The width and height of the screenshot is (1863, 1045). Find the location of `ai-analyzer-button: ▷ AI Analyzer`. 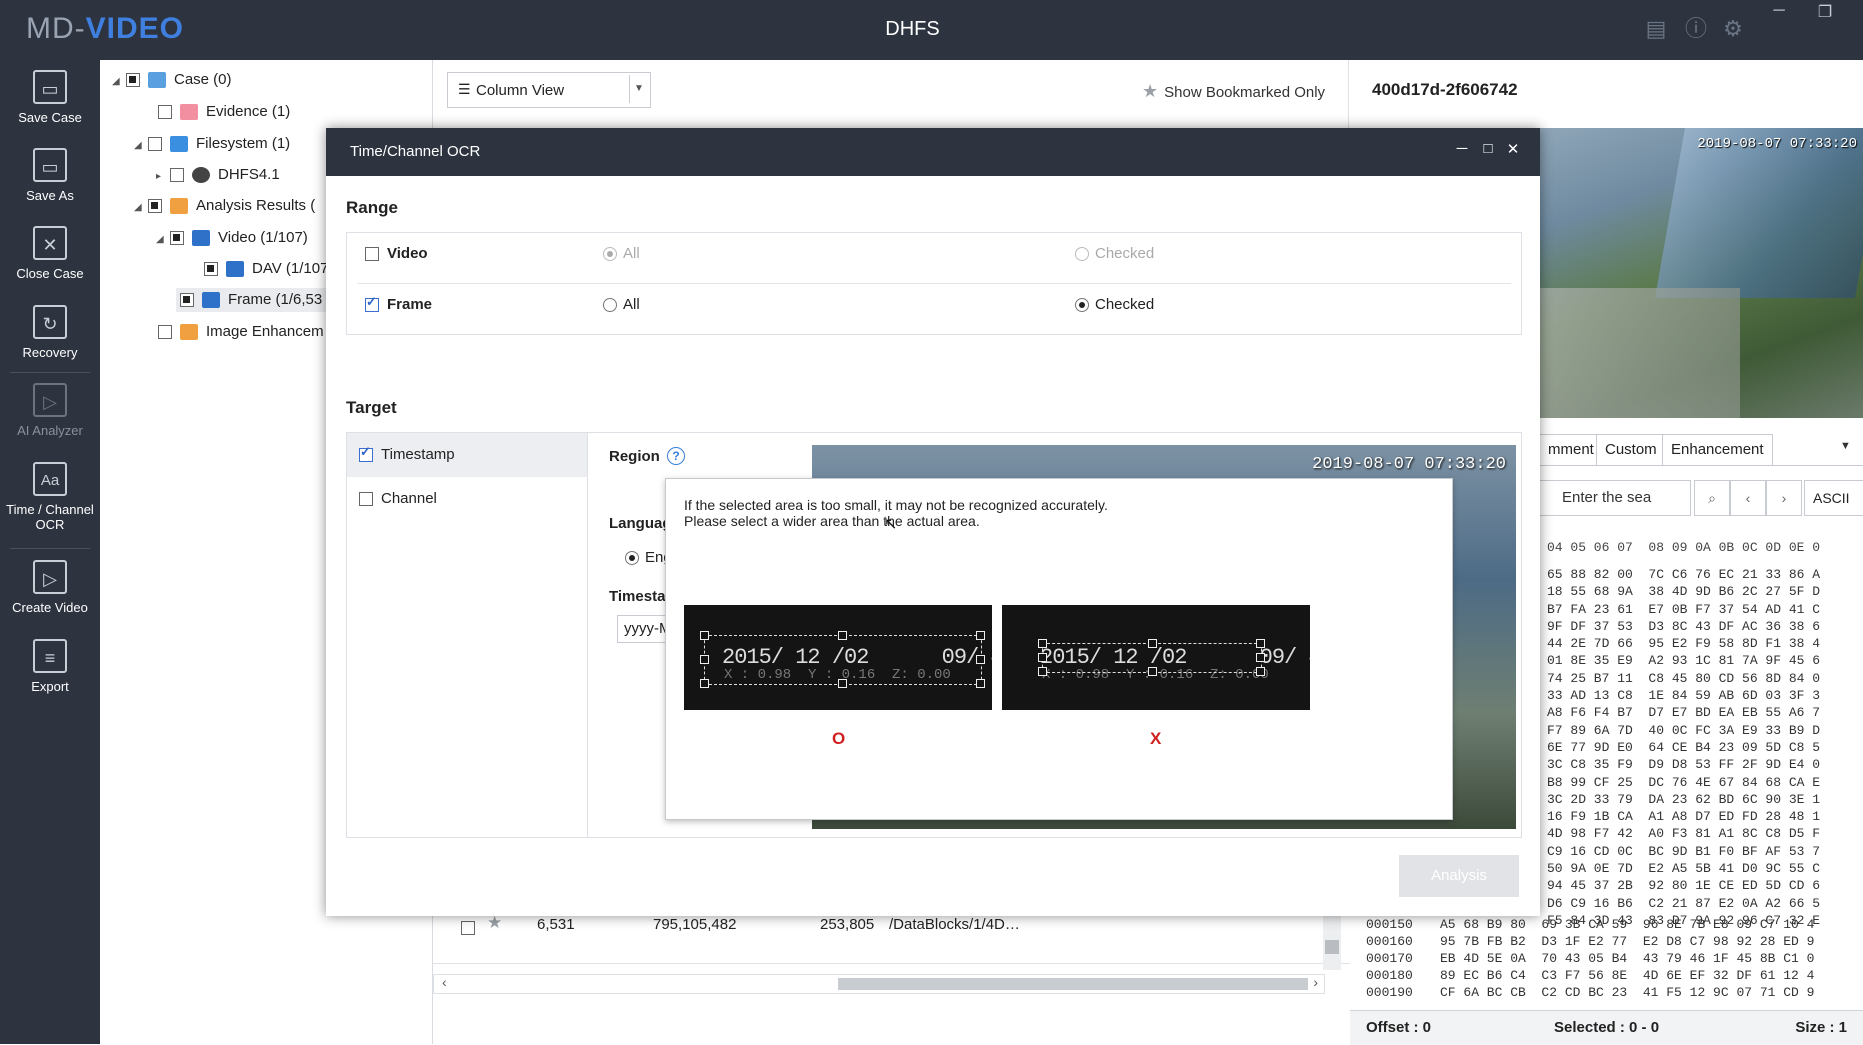

ai-analyzer-button: ▷ AI Analyzer is located at coordinates (50, 410).